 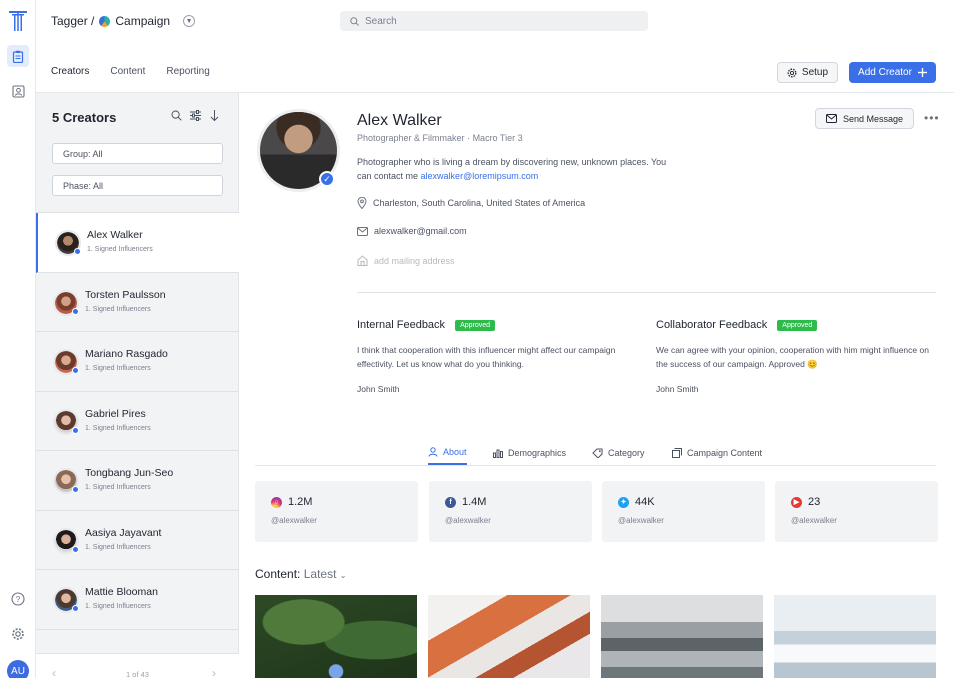 I want to click on creator-name: Tongbang Jun-Seo, so click(x=129, y=473).